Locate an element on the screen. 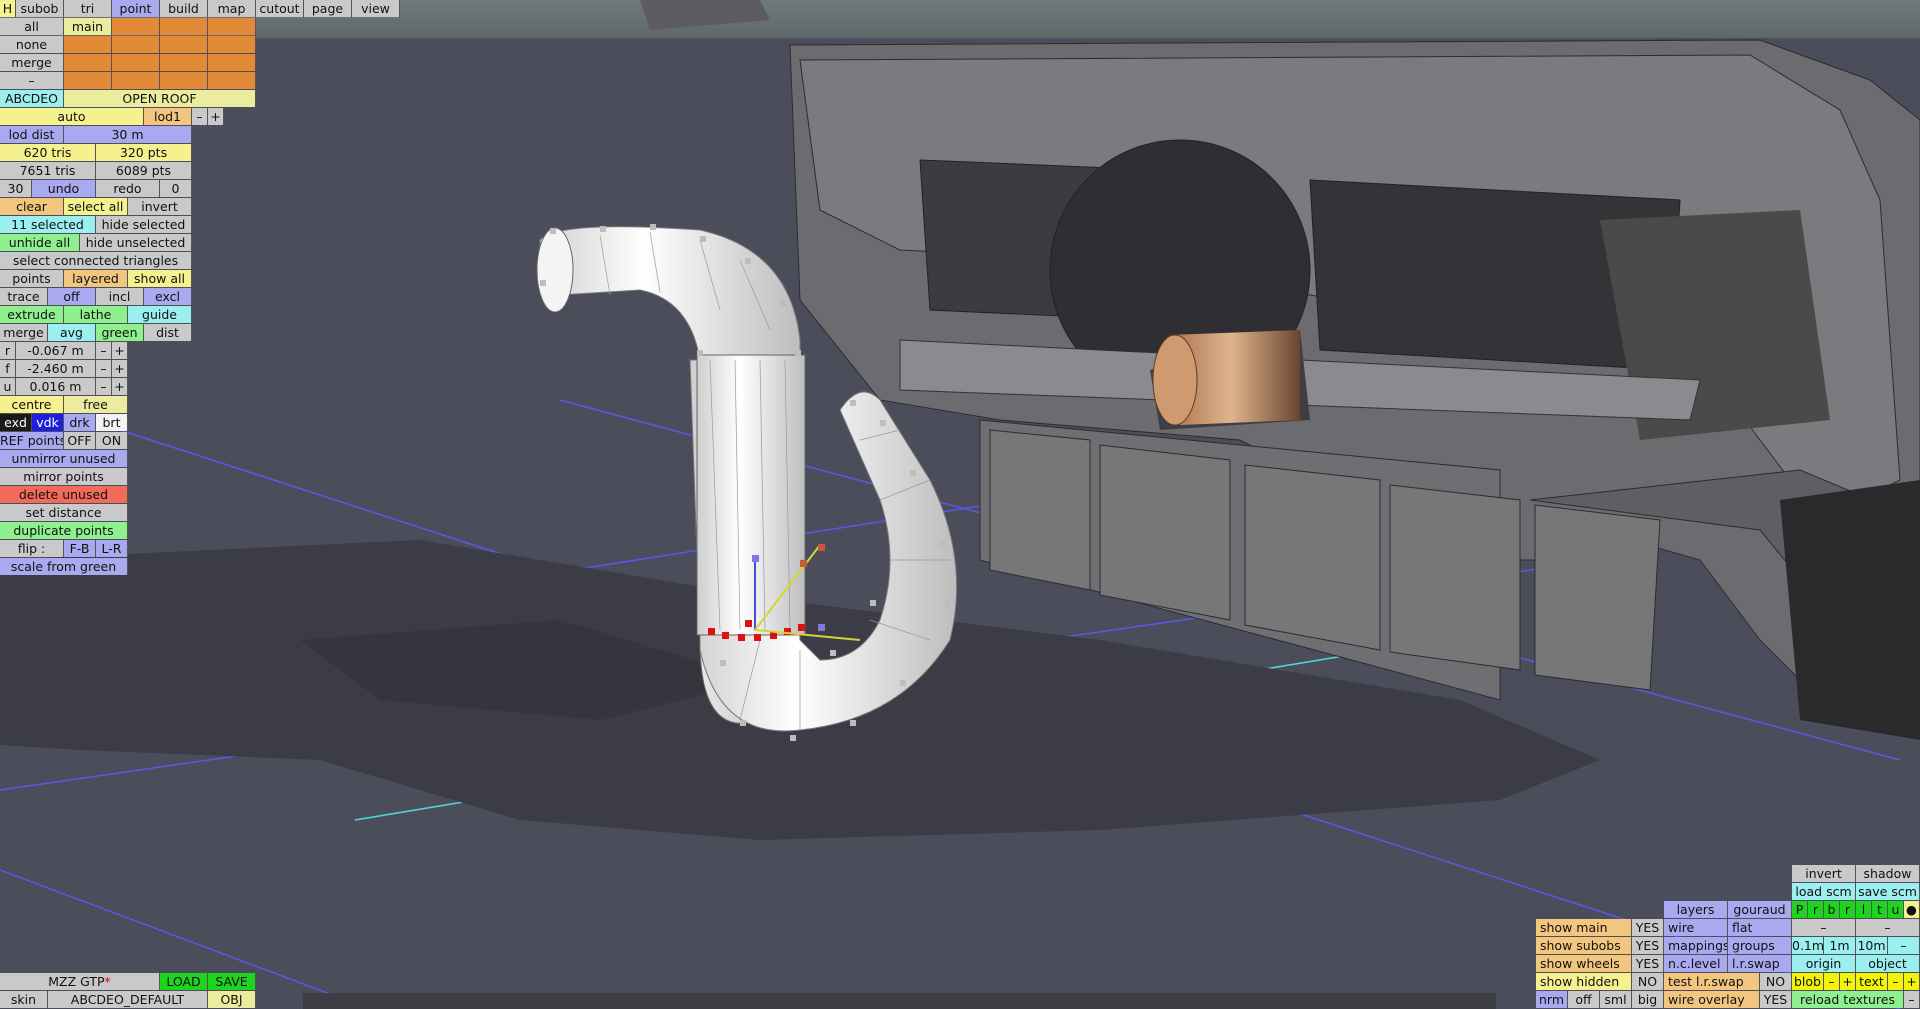  load-button: LOAD is located at coordinates (184, 981).